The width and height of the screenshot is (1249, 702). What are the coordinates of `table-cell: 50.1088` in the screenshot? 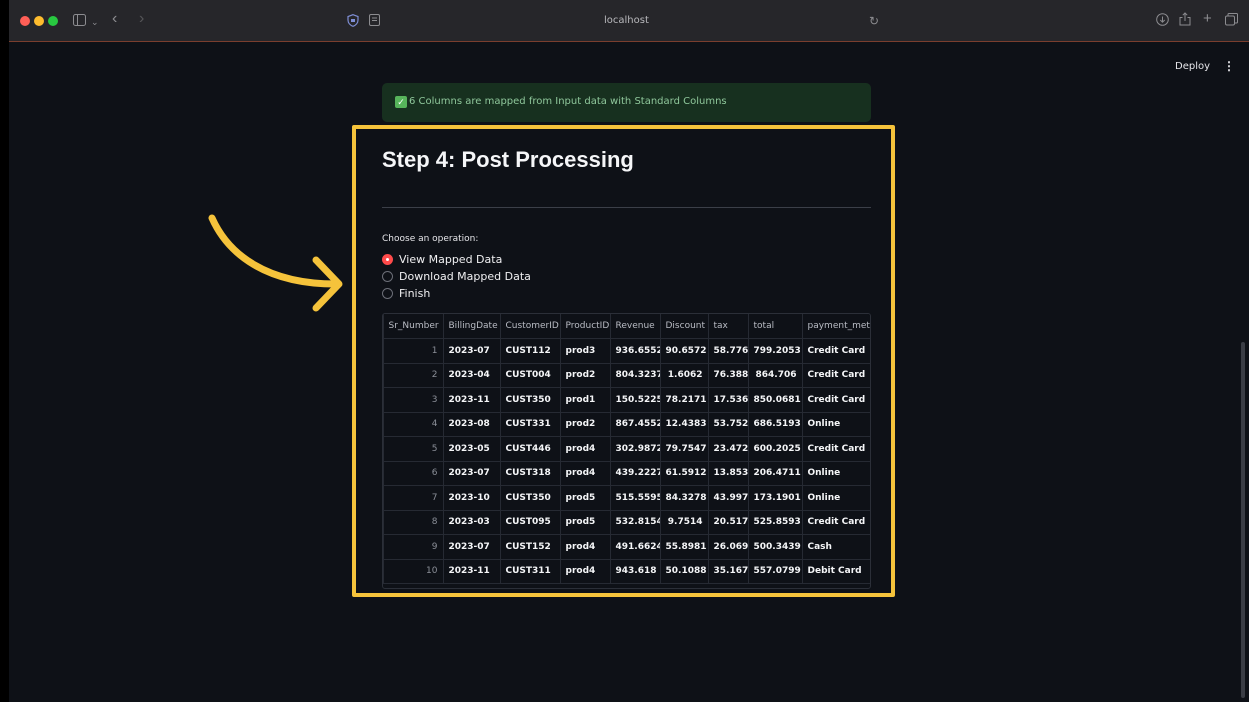 It's located at (684, 571).